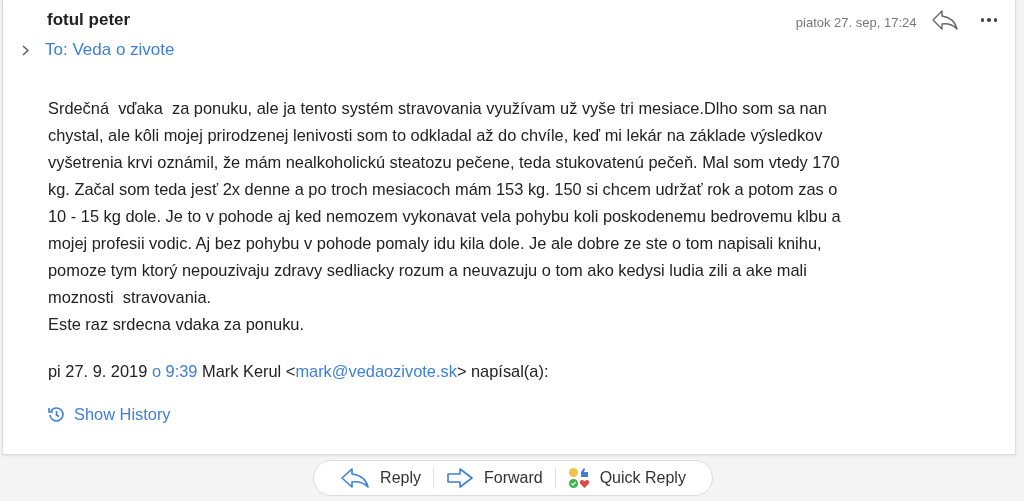 This screenshot has height=501, width=1024. Describe the element at coordinates (109, 414) in the screenshot. I see `show-history-link: Show History` at that location.